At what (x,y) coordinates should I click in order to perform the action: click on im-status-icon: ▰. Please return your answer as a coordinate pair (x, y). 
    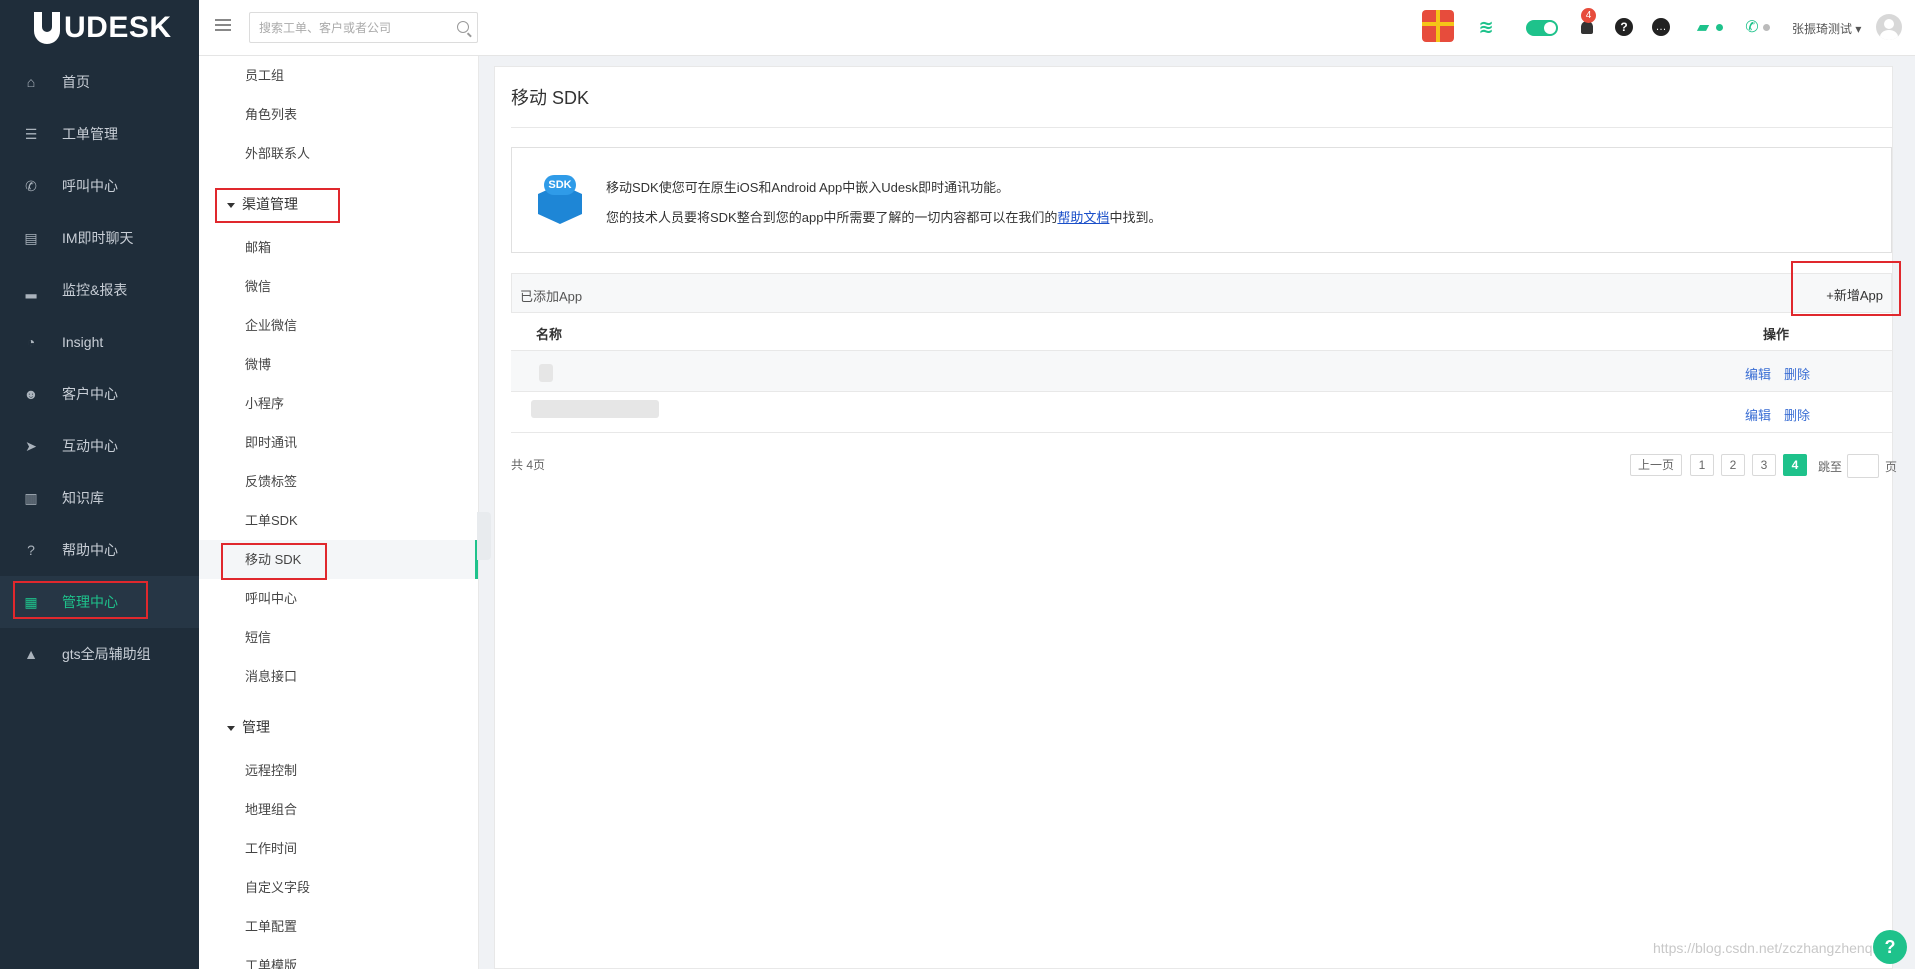
    Looking at the image, I should click on (1703, 27).